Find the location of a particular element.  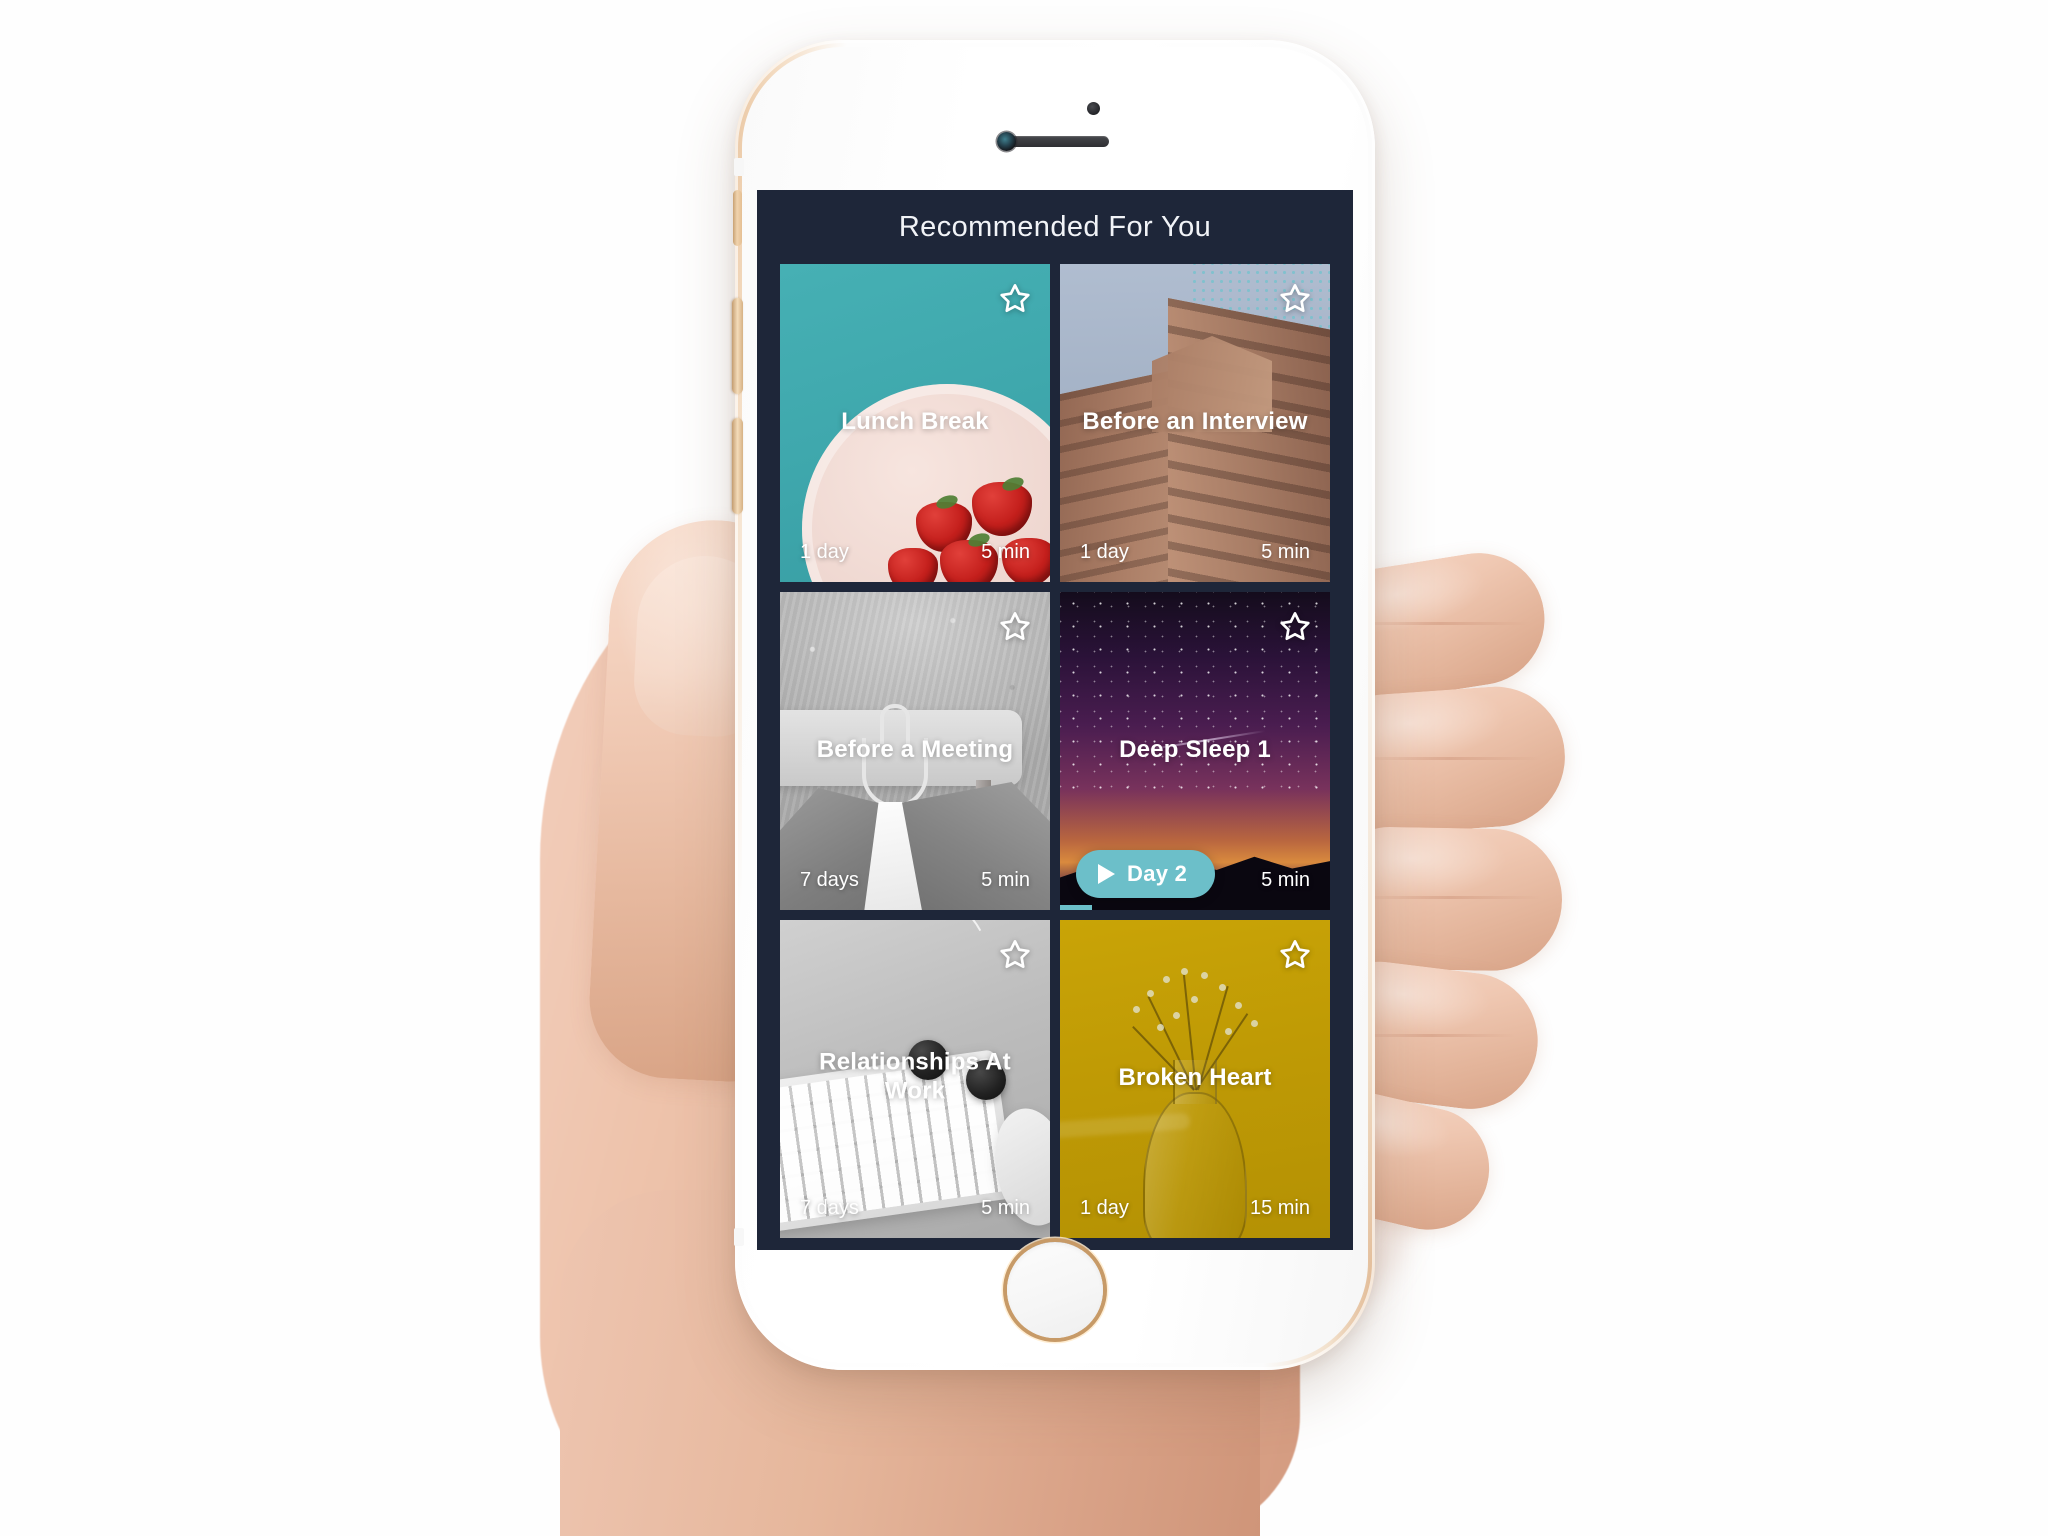

home-button is located at coordinates (1055, 1290).